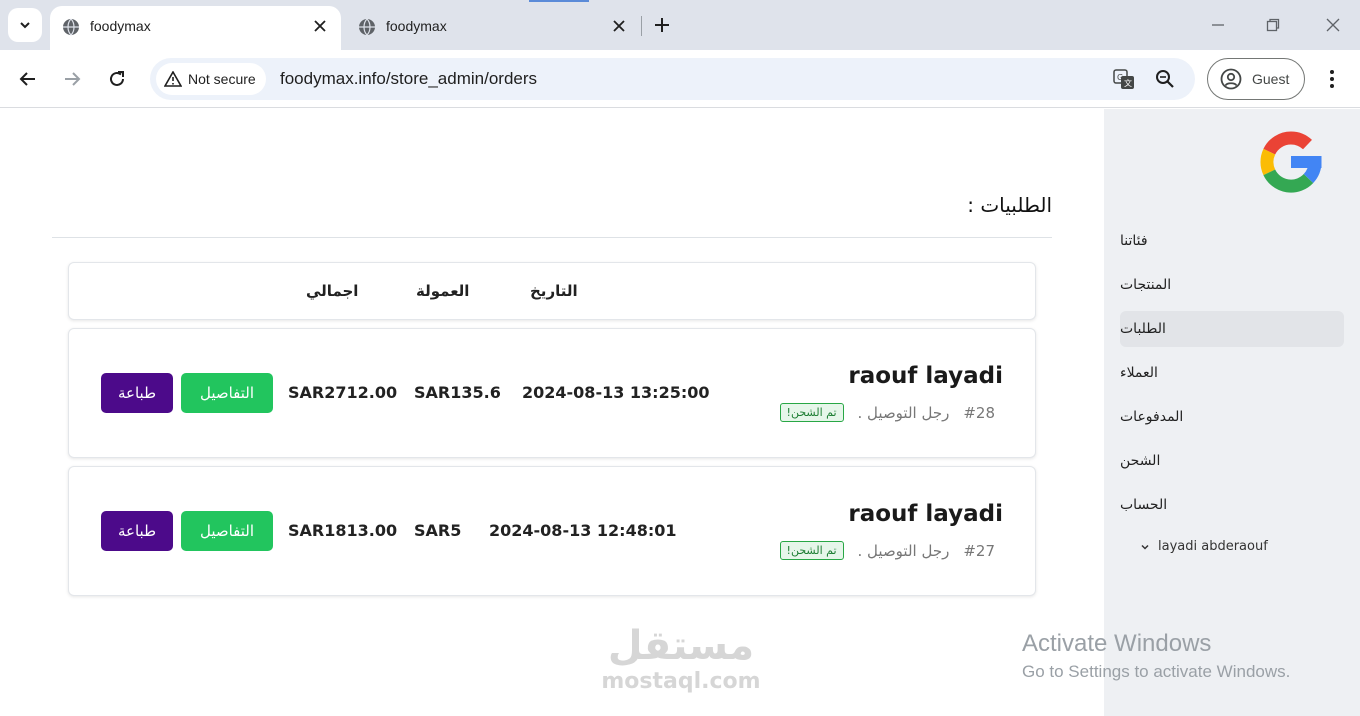 Image resolution: width=1360 pixels, height=716 pixels. Describe the element at coordinates (1117, 643) in the screenshot. I see `activate-windows-title: Activate Windows` at that location.